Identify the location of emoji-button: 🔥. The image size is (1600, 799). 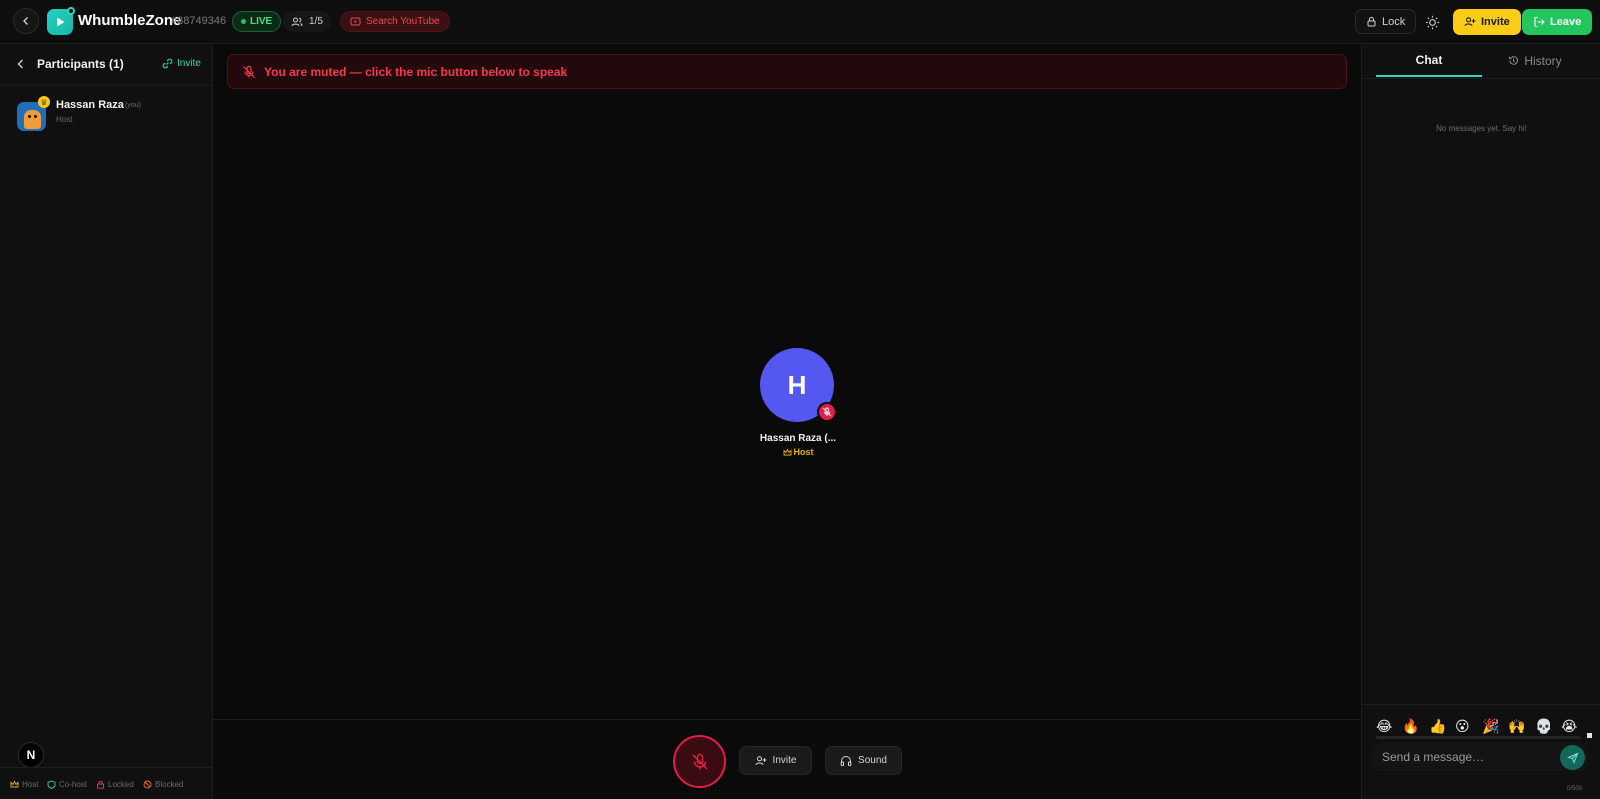
(1410, 726).